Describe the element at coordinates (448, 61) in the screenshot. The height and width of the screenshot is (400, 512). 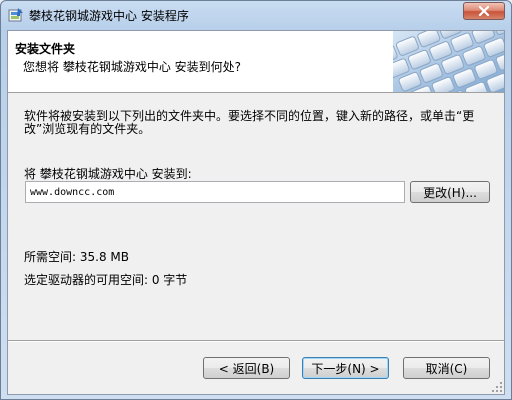
I see `keyboard-image` at that location.